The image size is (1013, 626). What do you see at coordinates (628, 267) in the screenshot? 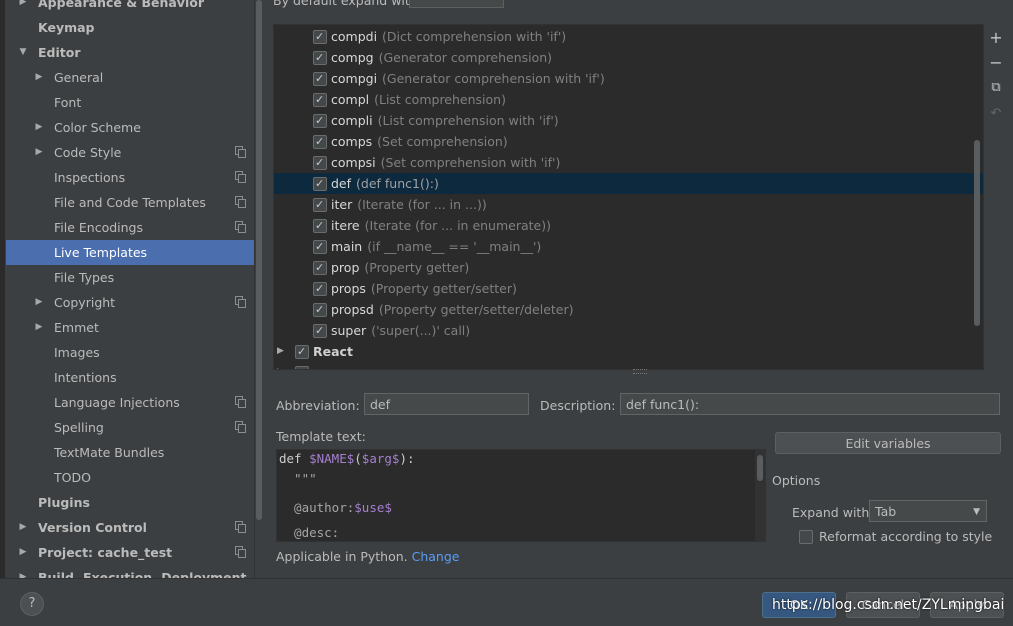
I see `template-row: prop (Property getter)` at bounding box center [628, 267].